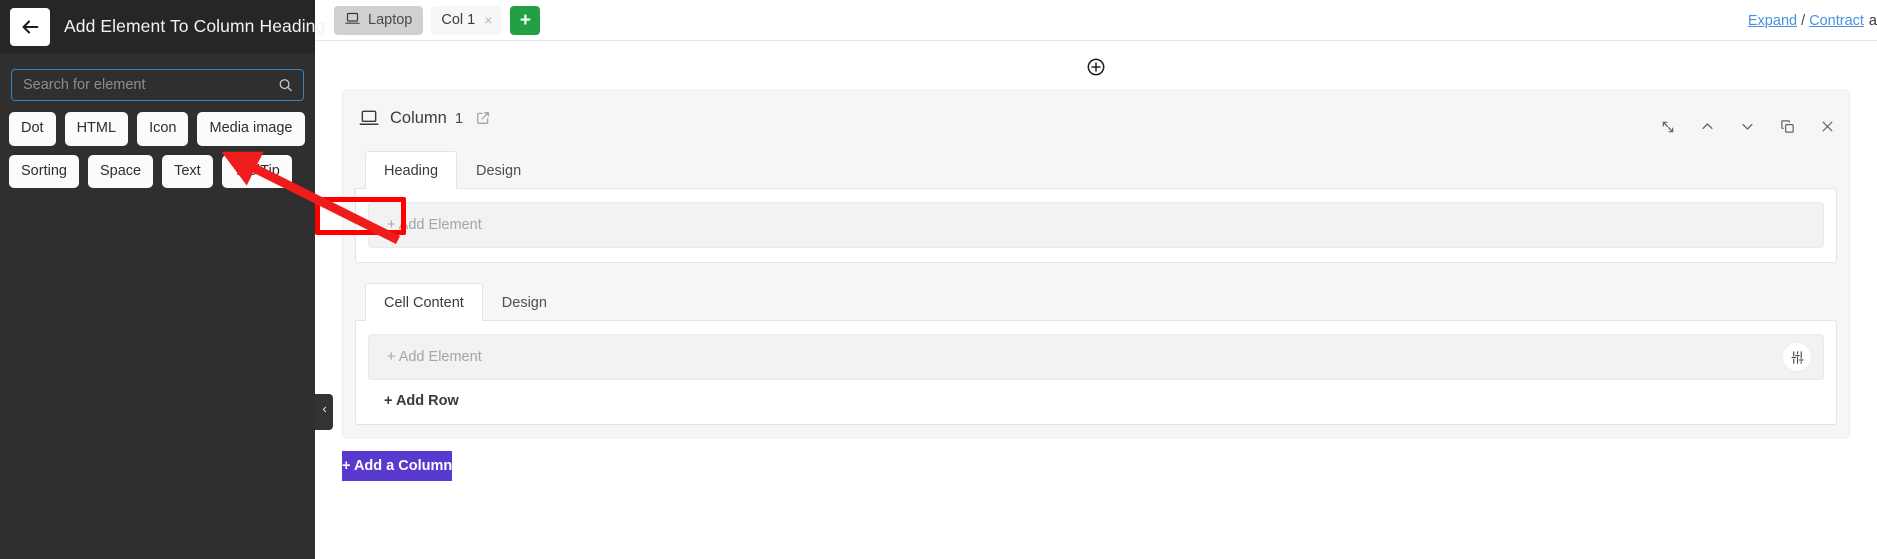 The width and height of the screenshot is (1877, 559). Describe the element at coordinates (120, 171) in the screenshot. I see `element-chip-space: Space` at that location.